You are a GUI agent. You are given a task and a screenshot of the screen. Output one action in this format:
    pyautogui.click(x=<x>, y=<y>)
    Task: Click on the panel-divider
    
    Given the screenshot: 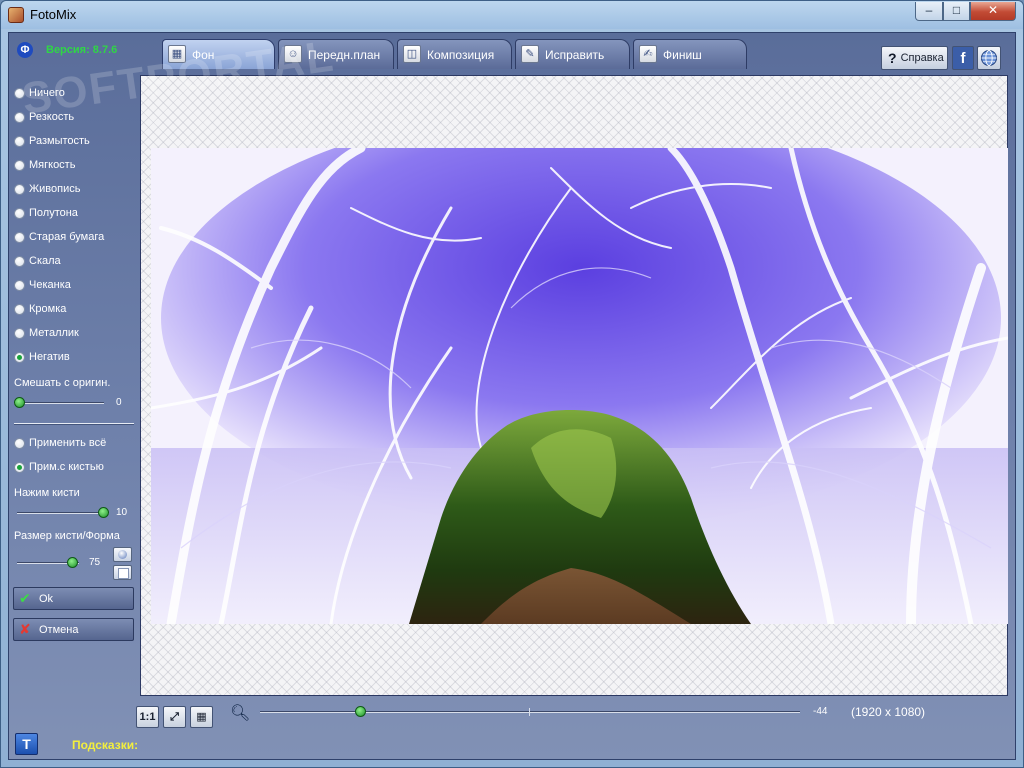 What is the action you would take?
    pyautogui.click(x=74, y=424)
    